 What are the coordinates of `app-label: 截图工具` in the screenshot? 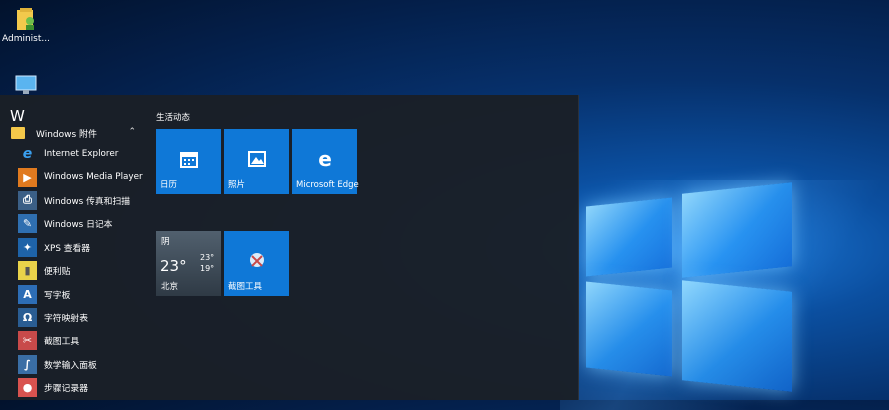 It's located at (62, 342).